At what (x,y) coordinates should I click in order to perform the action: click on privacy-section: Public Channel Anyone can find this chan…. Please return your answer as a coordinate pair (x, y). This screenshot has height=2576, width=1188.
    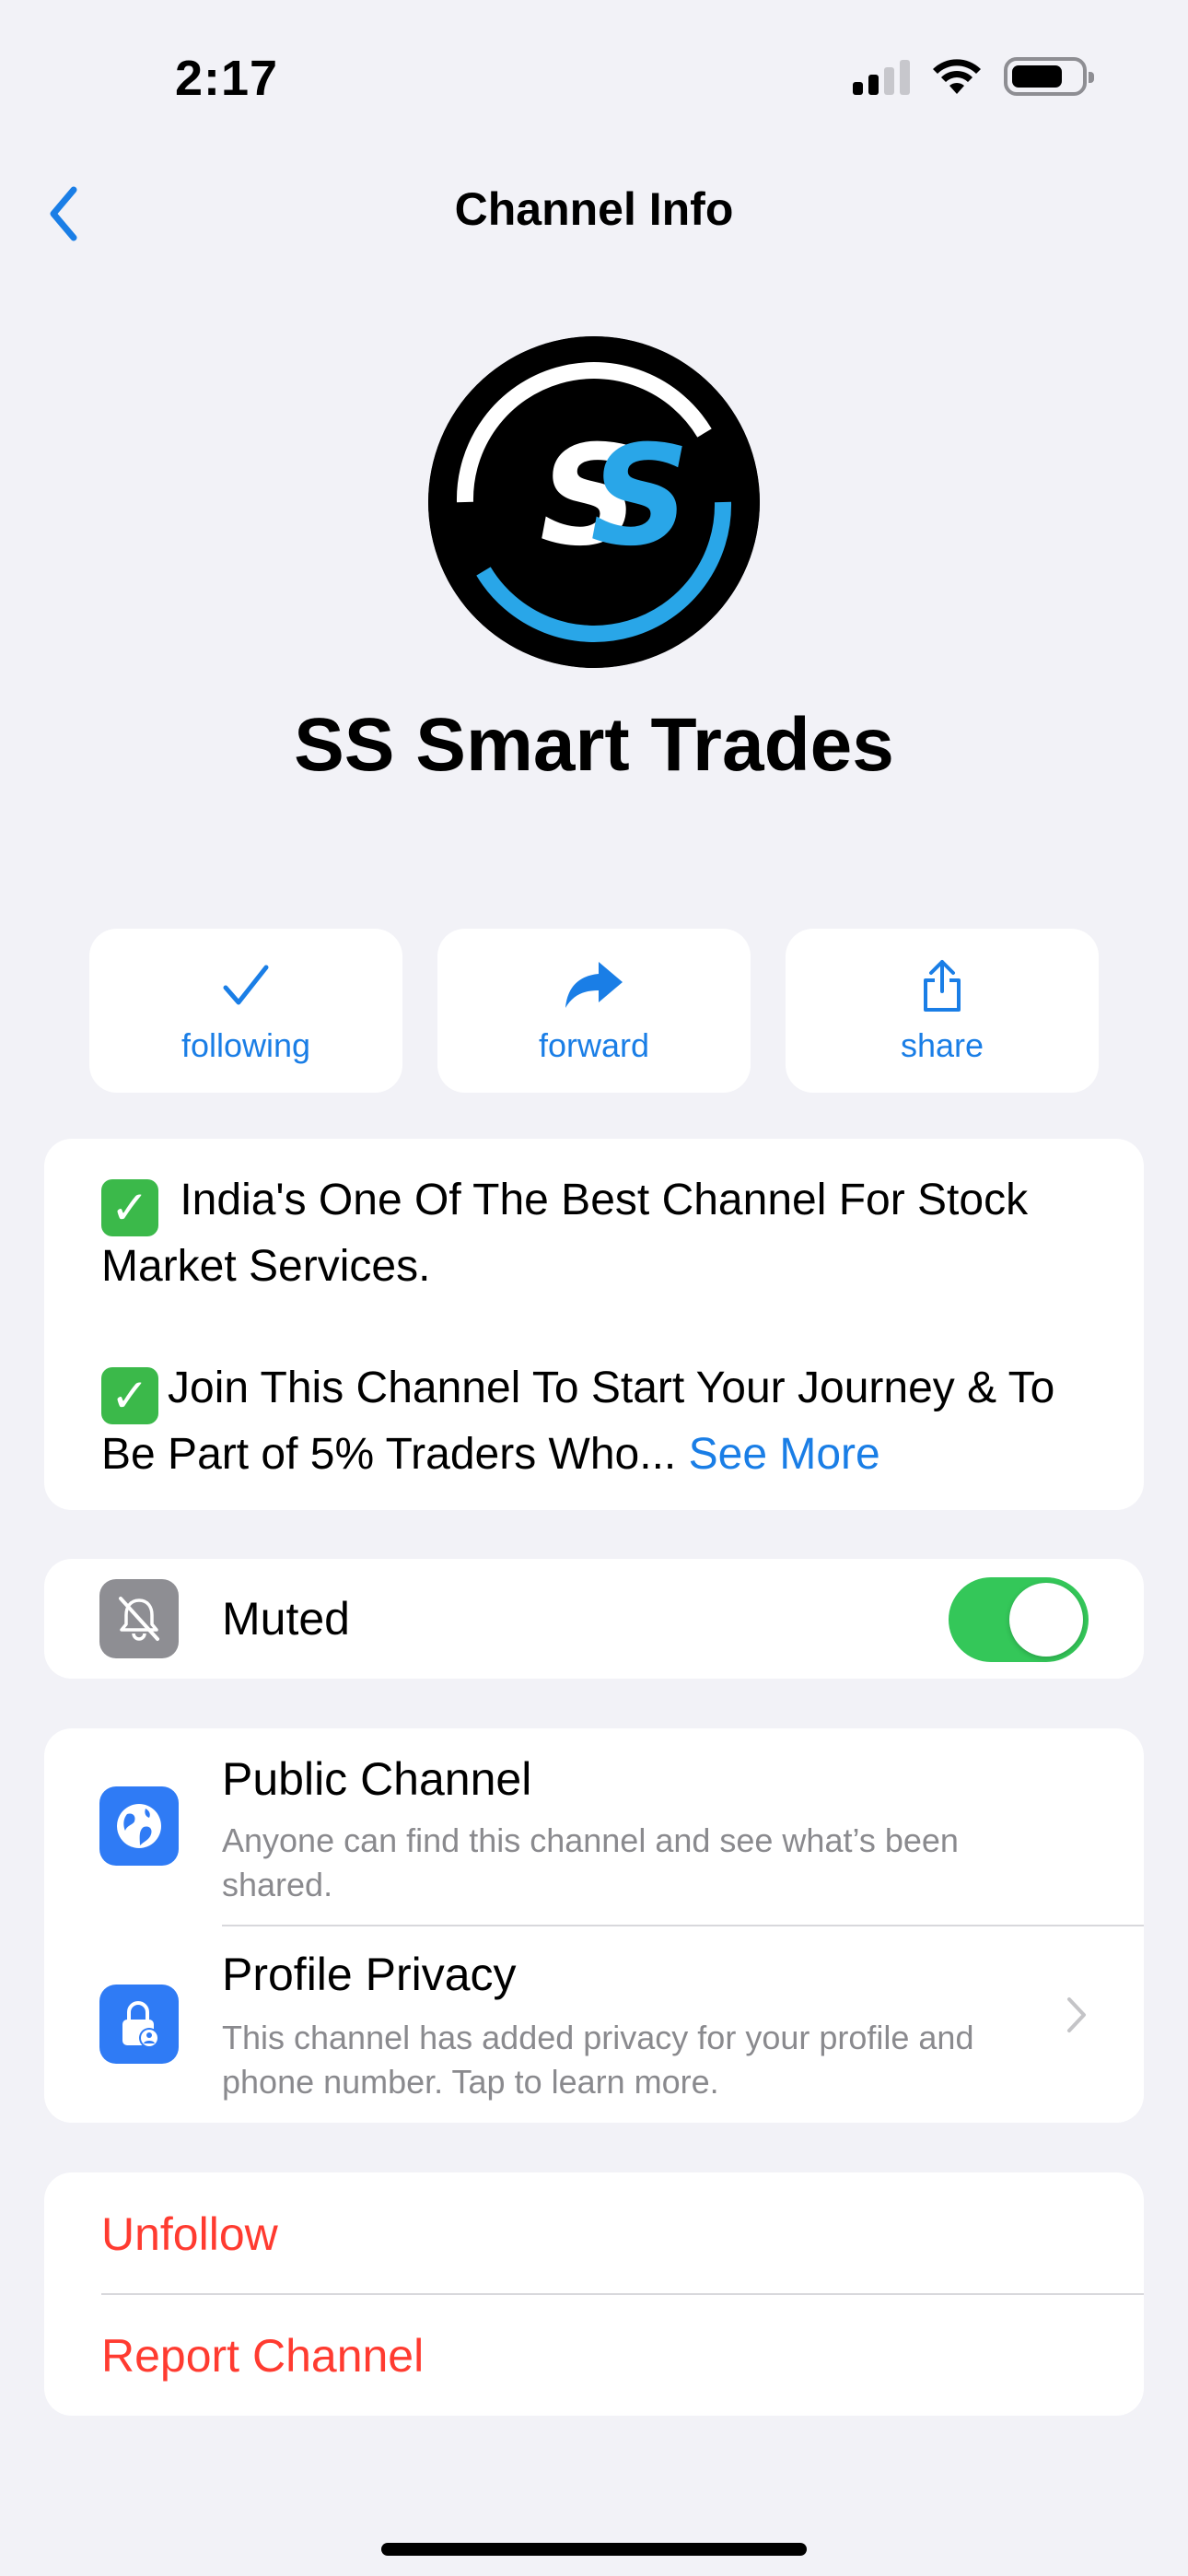
    Looking at the image, I should click on (594, 1926).